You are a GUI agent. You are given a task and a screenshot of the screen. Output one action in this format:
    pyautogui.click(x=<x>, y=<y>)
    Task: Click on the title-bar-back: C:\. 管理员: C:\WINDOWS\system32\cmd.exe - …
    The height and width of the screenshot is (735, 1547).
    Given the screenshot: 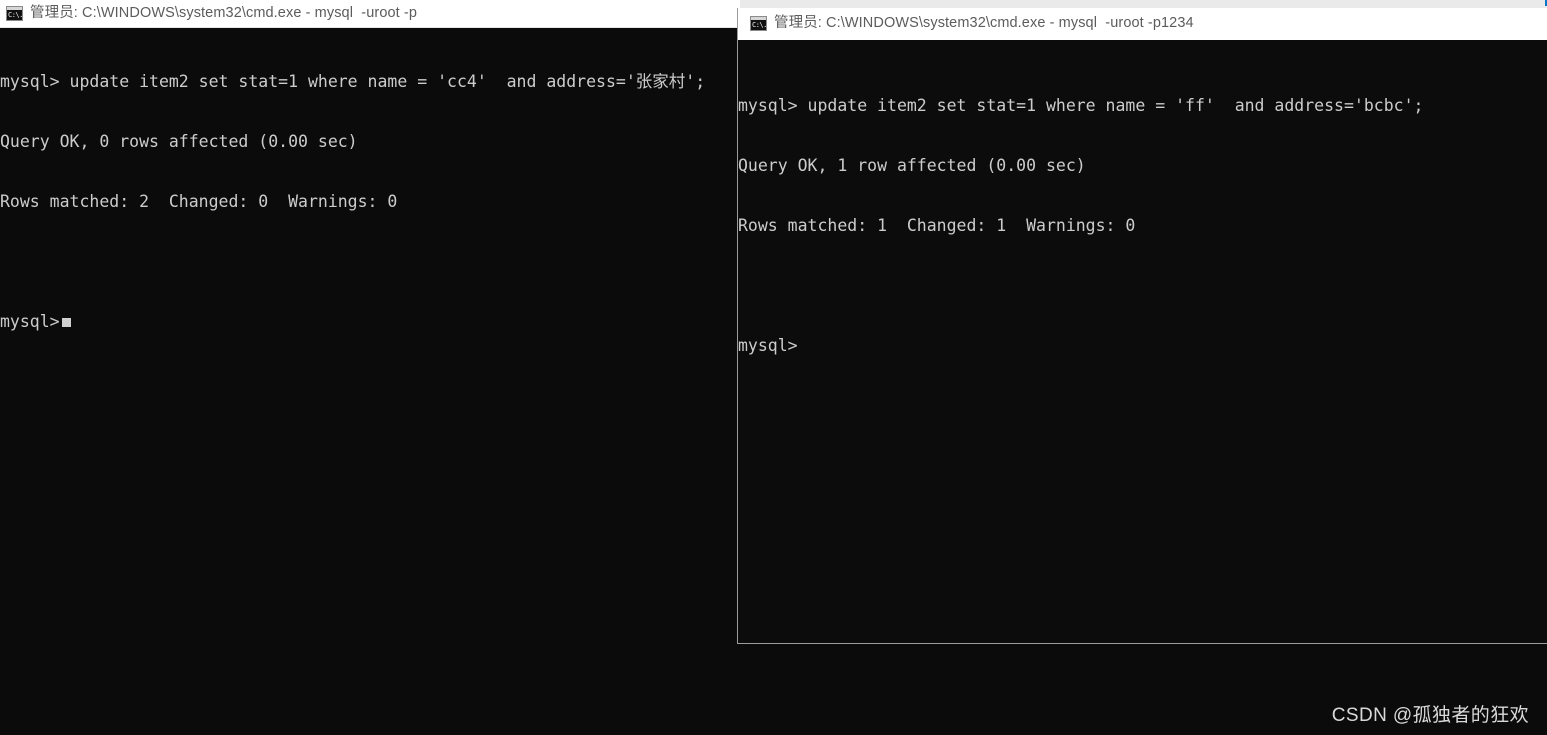 What is the action you would take?
    pyautogui.click(x=370, y=14)
    